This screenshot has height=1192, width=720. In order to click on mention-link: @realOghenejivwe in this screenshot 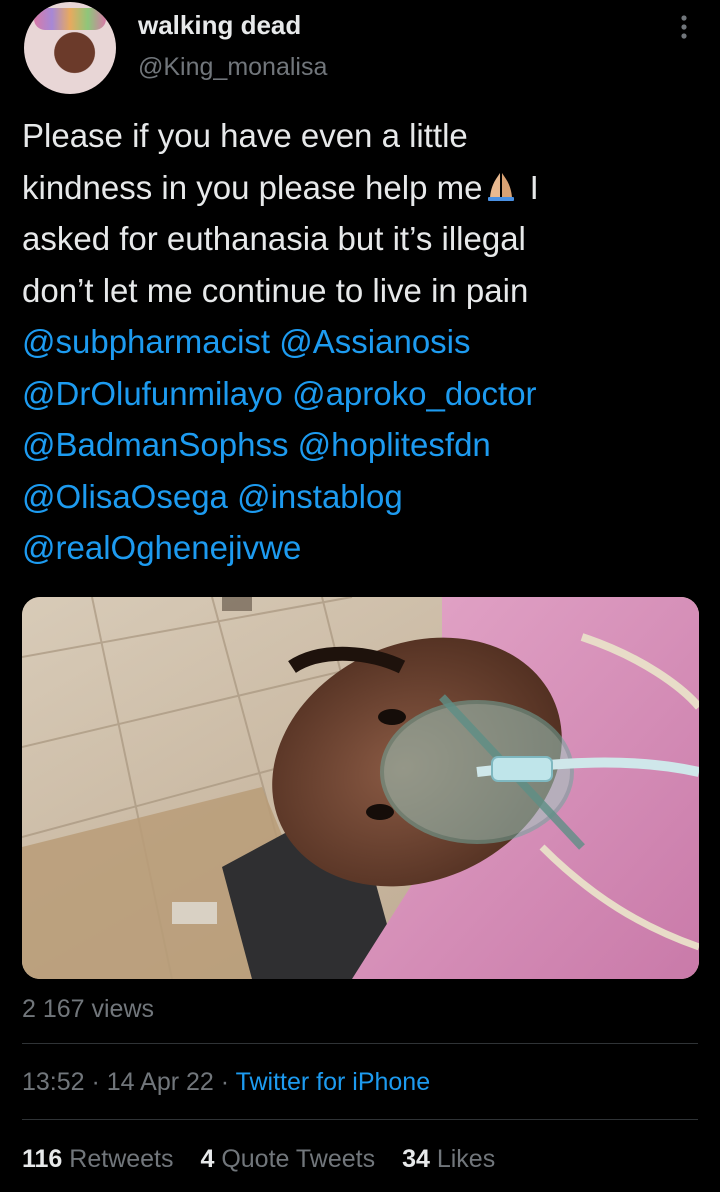, I will do `click(161, 547)`.